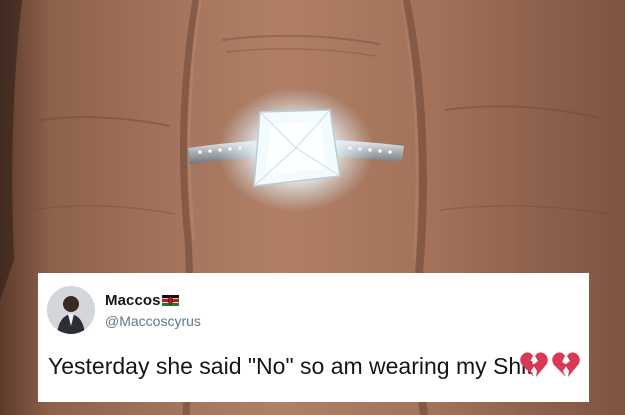 The height and width of the screenshot is (415, 625). Describe the element at coordinates (153, 321) in the screenshot. I see `handle: @Maccoscyrus` at that location.